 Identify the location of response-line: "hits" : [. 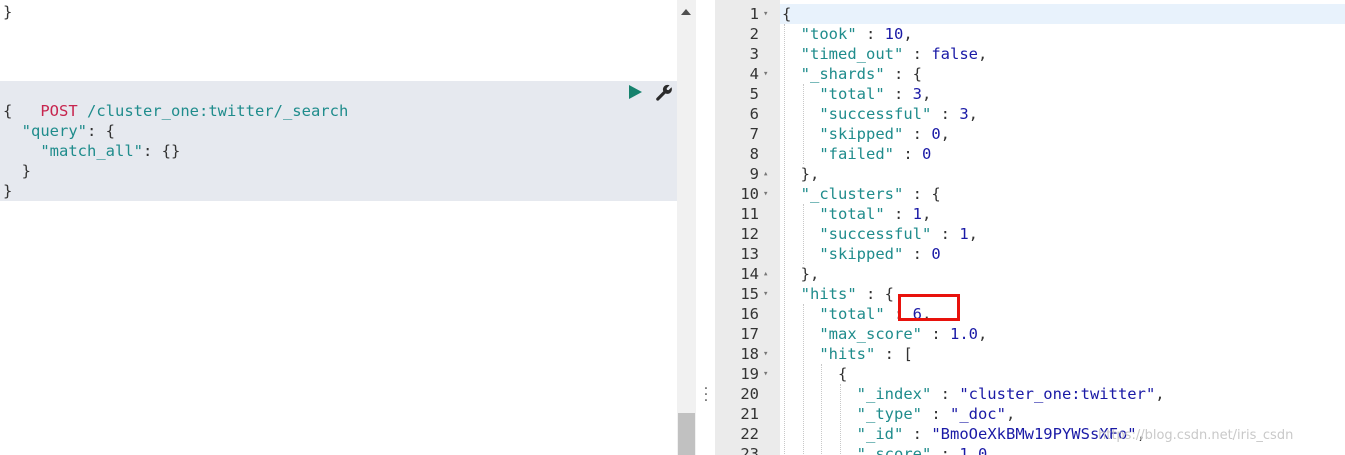
(847, 354).